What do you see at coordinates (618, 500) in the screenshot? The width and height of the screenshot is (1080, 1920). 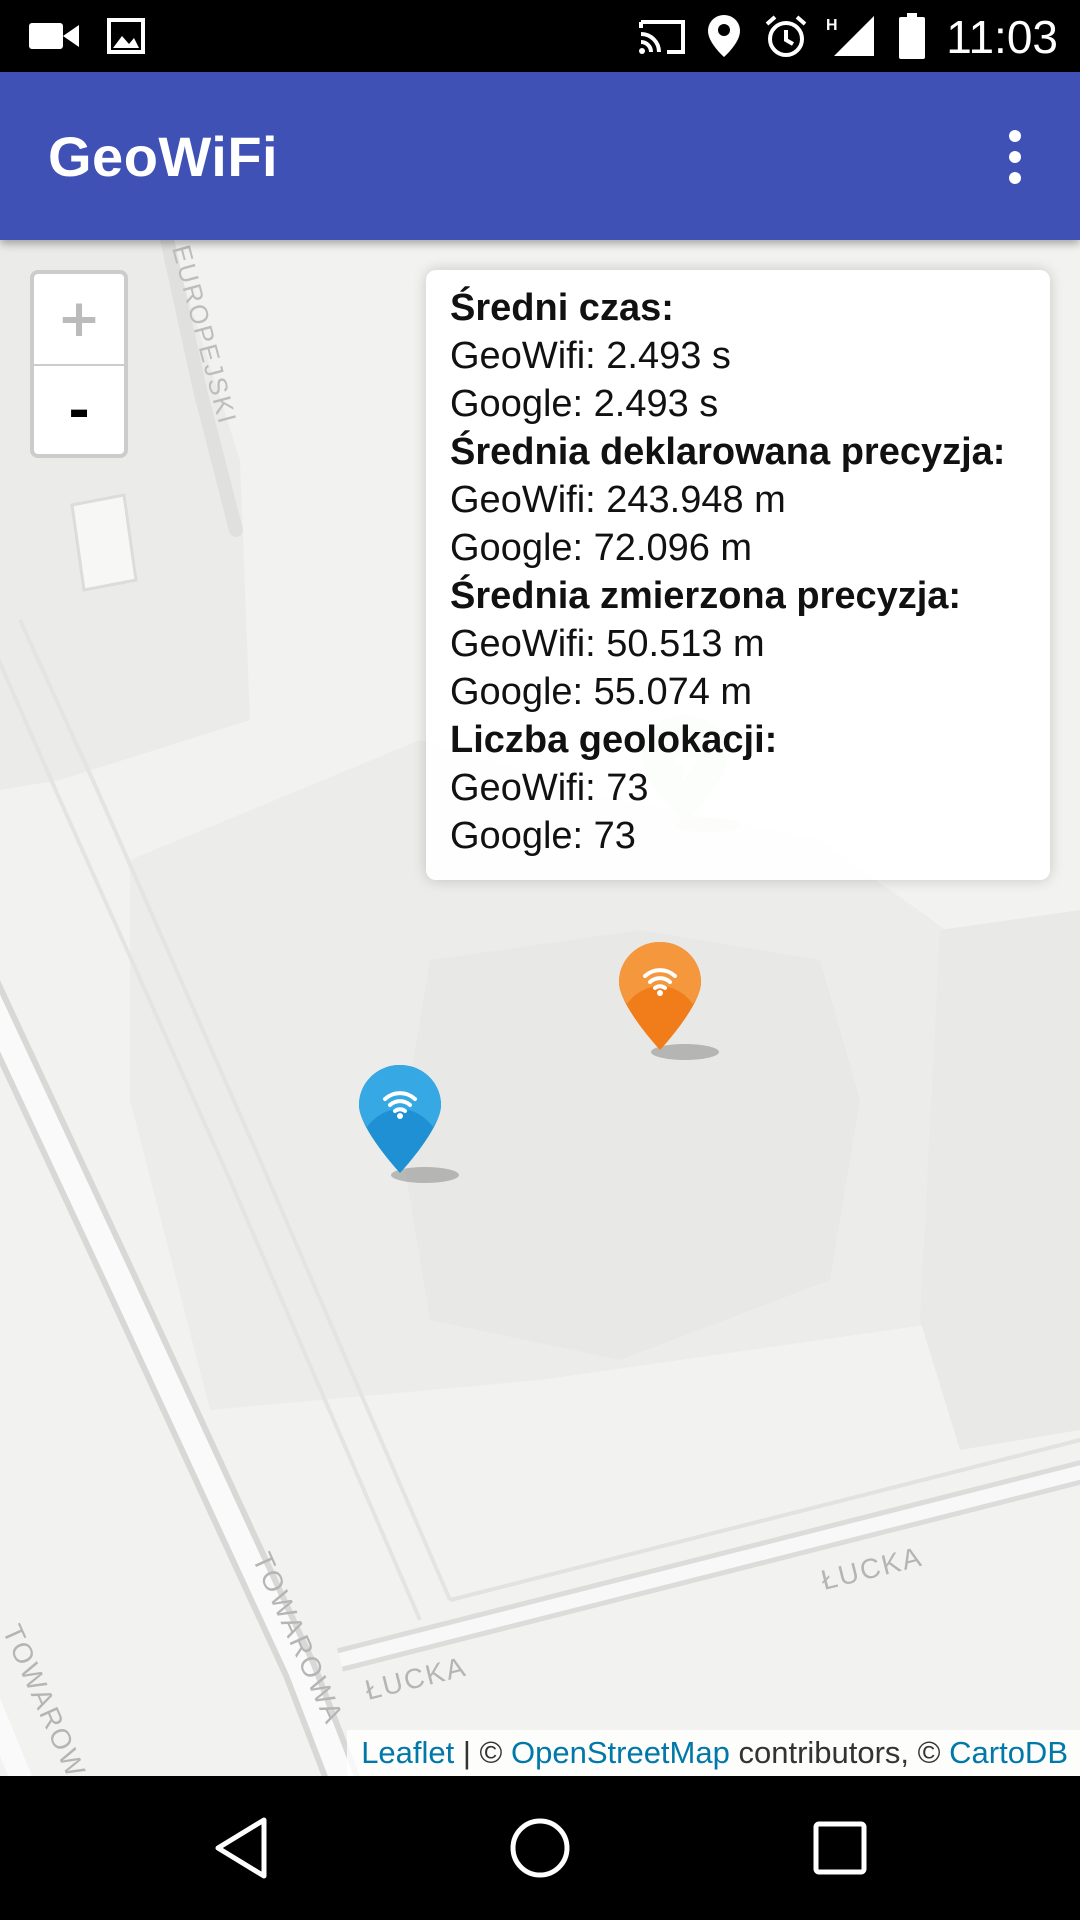 I see `declared-precision-geowifi: GeoWifi: 243.948 m` at bounding box center [618, 500].